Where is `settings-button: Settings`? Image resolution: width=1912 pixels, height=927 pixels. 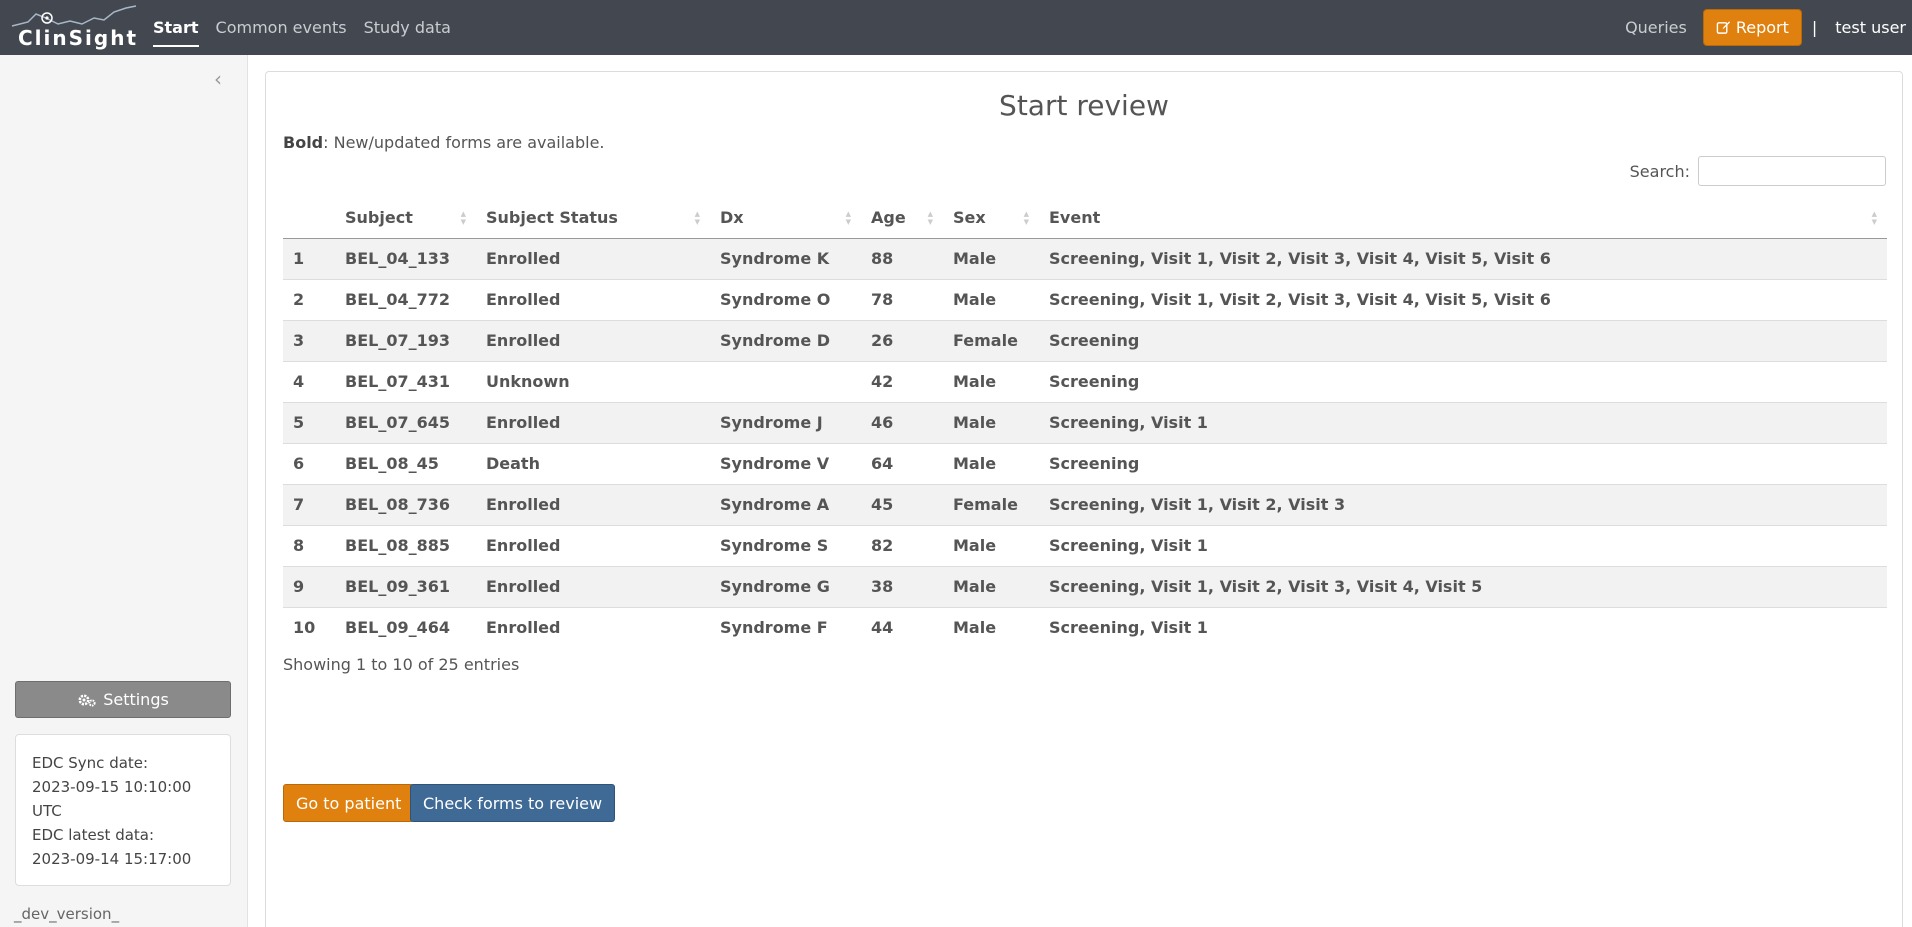 settings-button: Settings is located at coordinates (123, 699).